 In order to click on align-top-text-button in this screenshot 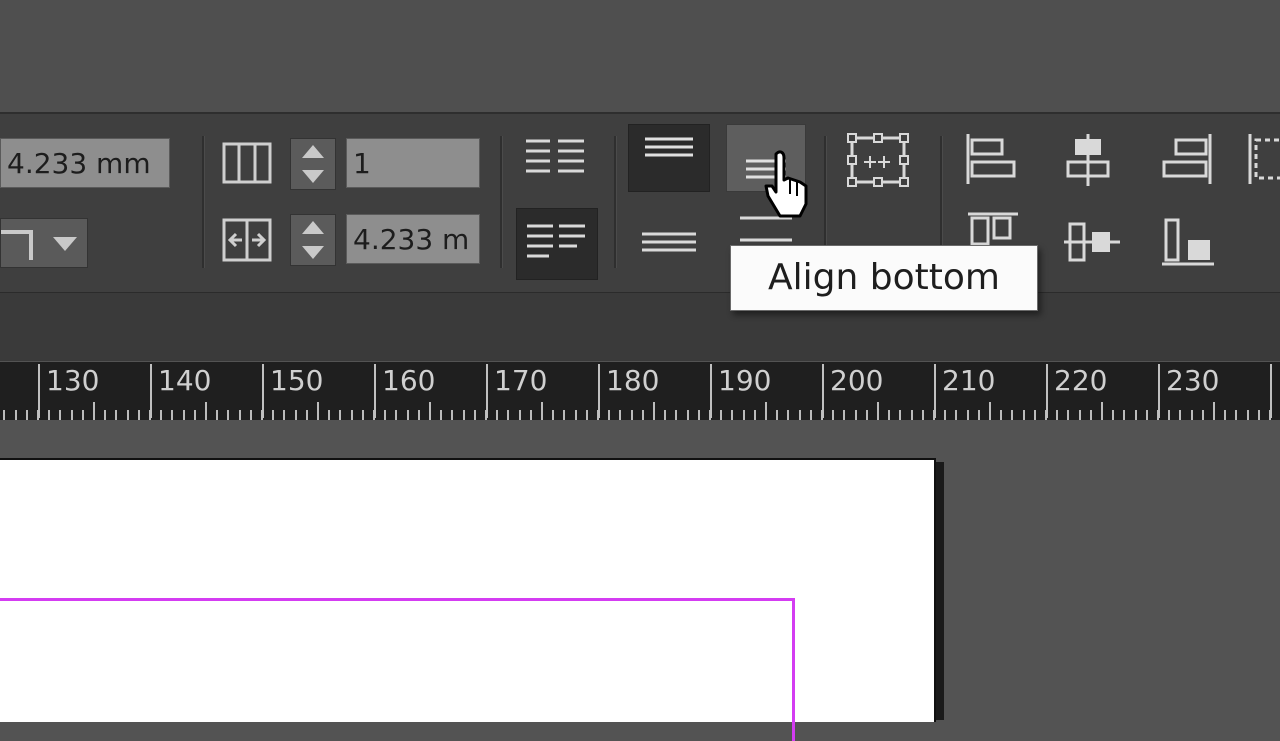, I will do `click(669, 158)`.